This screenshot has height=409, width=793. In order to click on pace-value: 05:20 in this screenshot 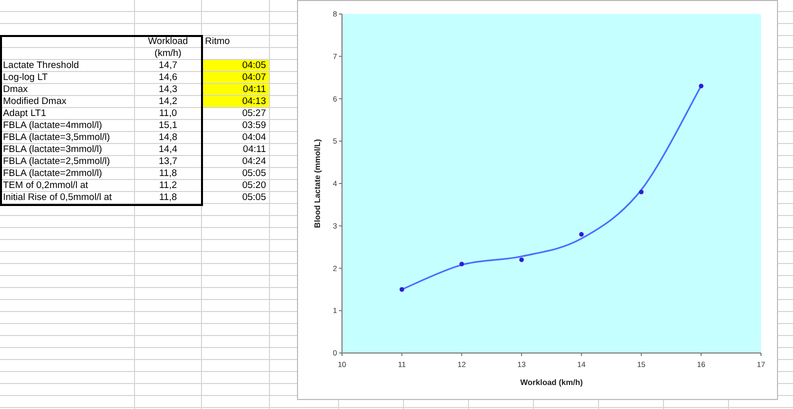, I will do `click(254, 185)`.